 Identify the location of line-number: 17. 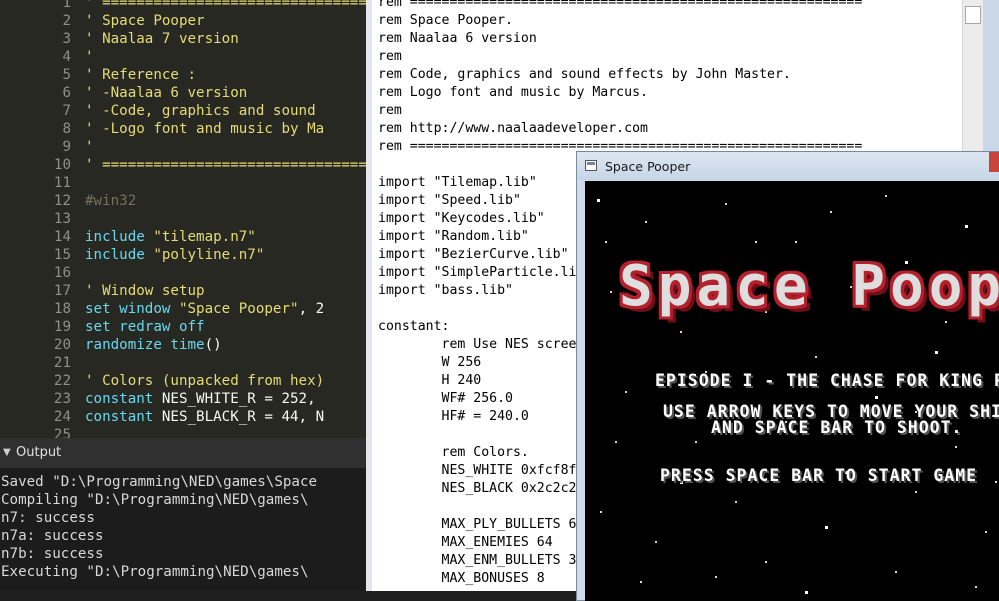
(62, 291).